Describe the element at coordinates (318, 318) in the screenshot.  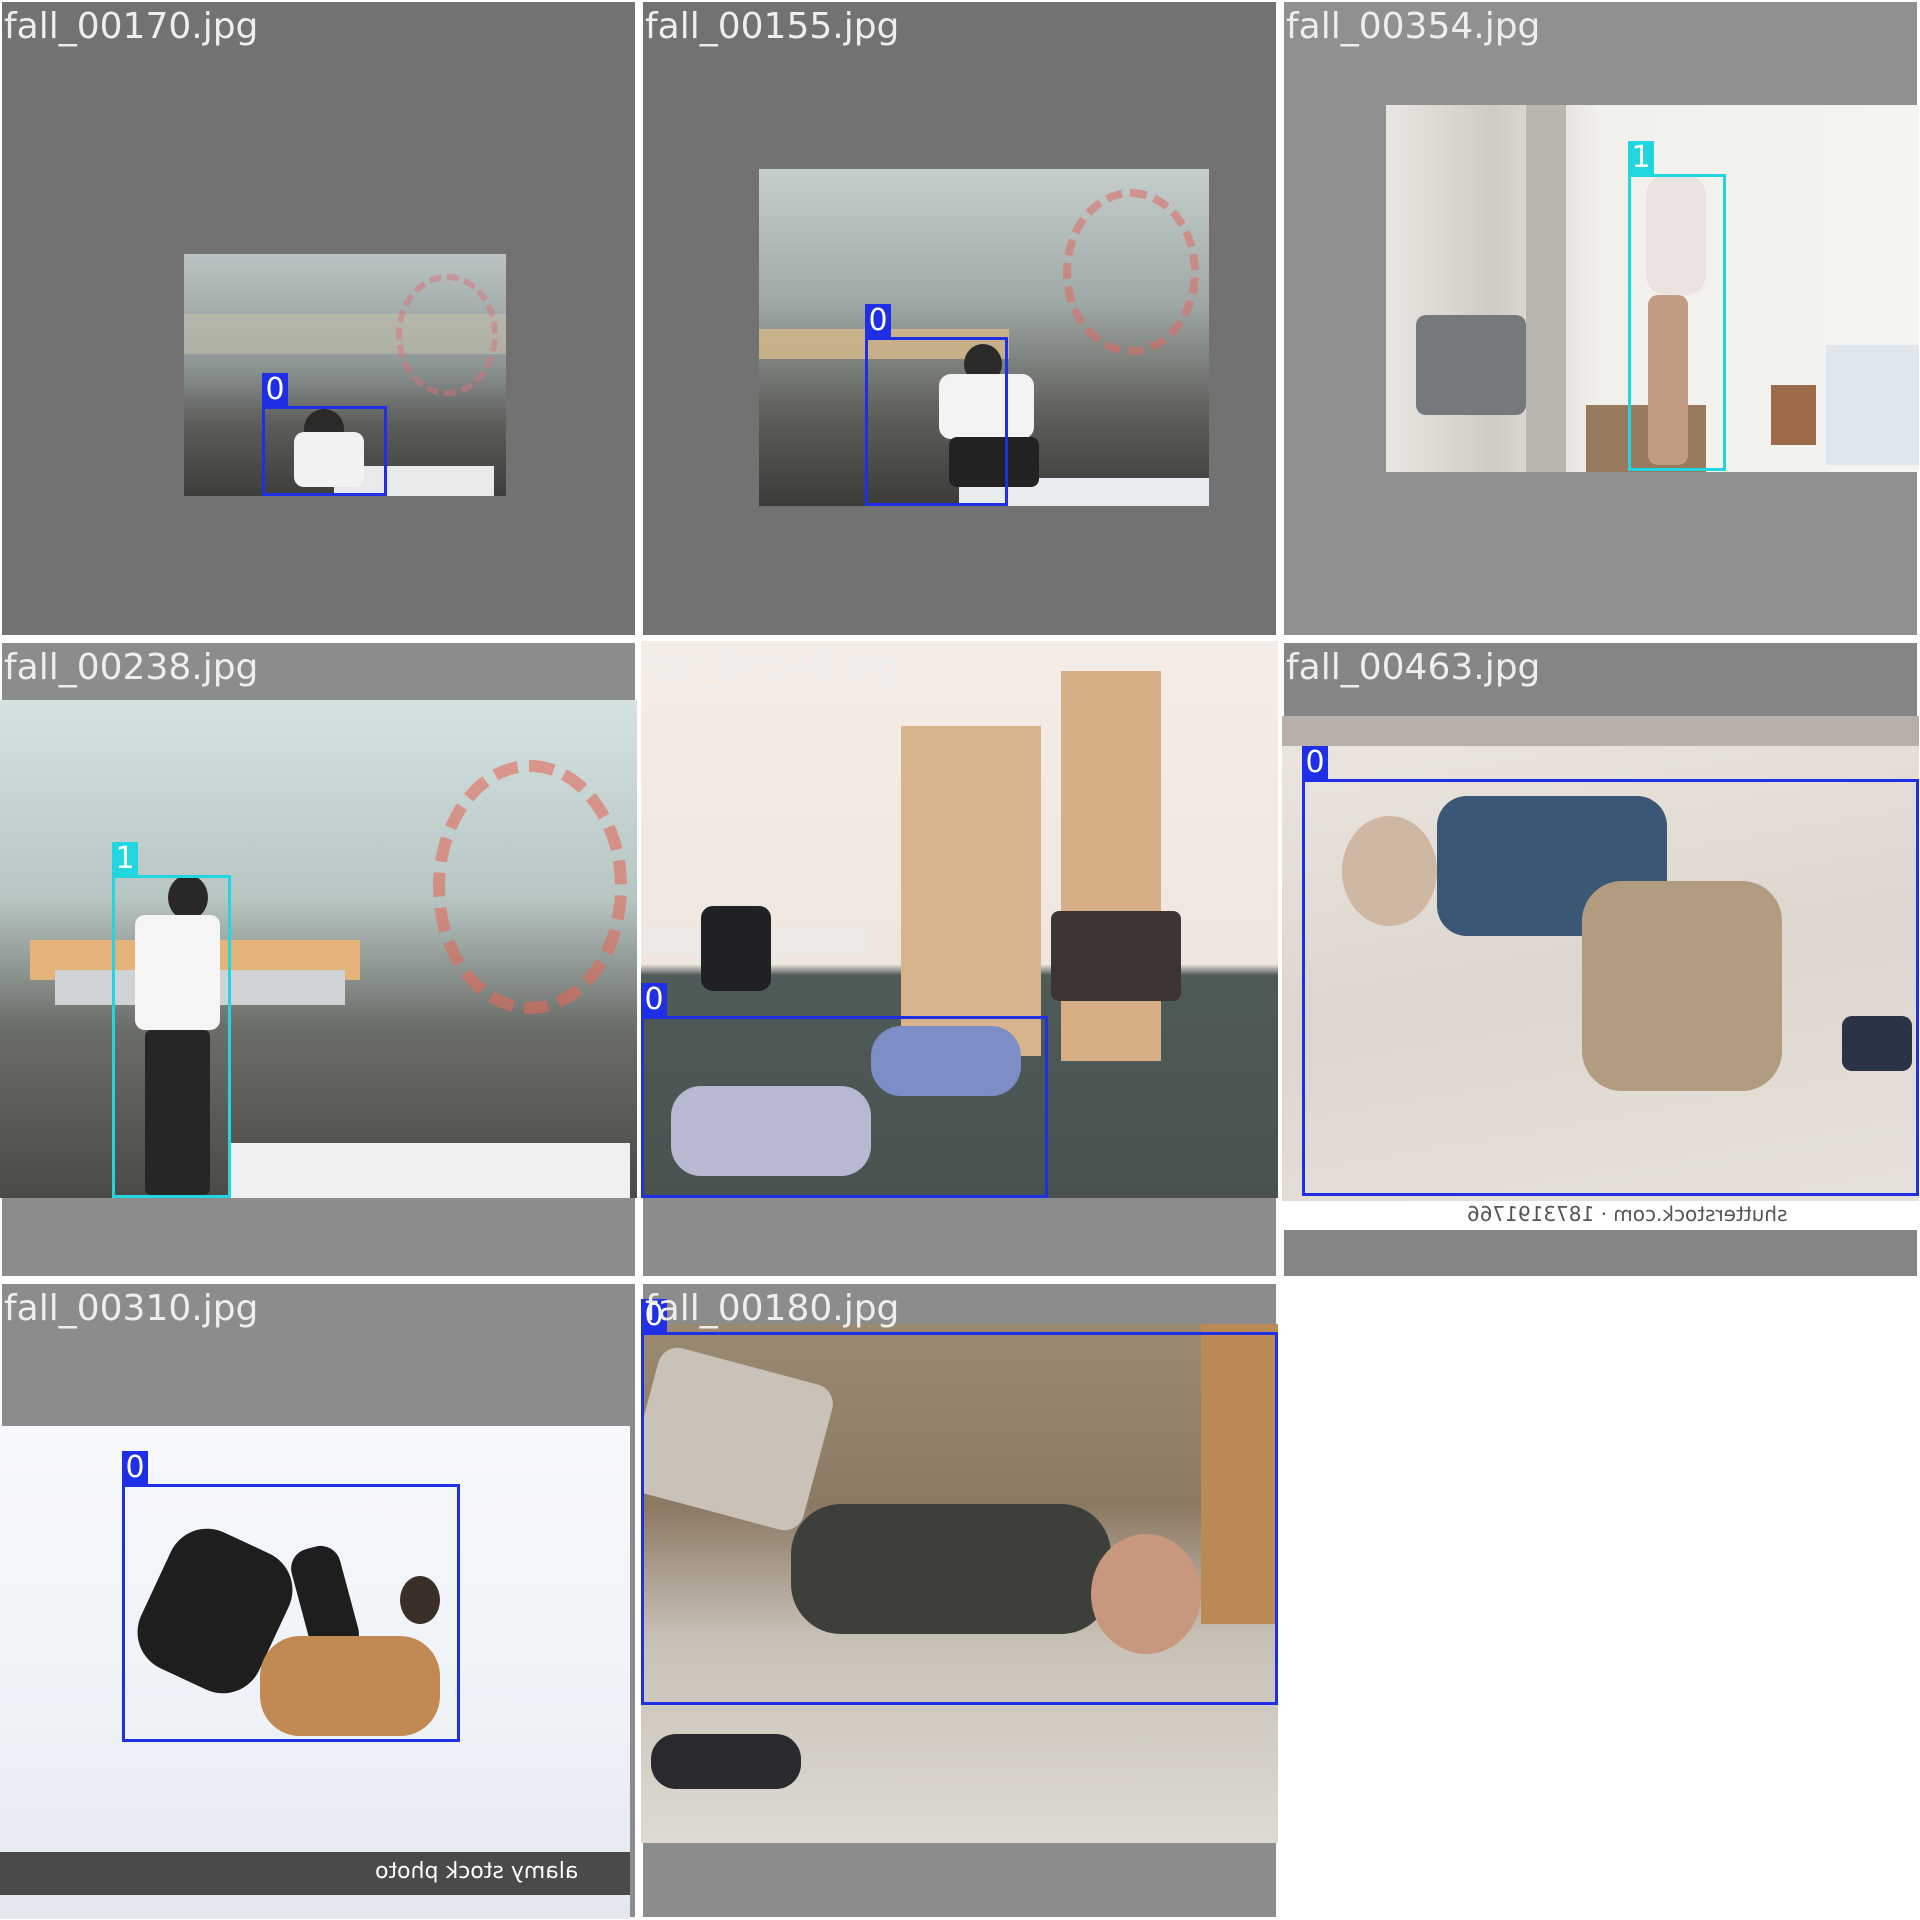
I see `image-tile: 0 fall_00170.jpg` at that location.